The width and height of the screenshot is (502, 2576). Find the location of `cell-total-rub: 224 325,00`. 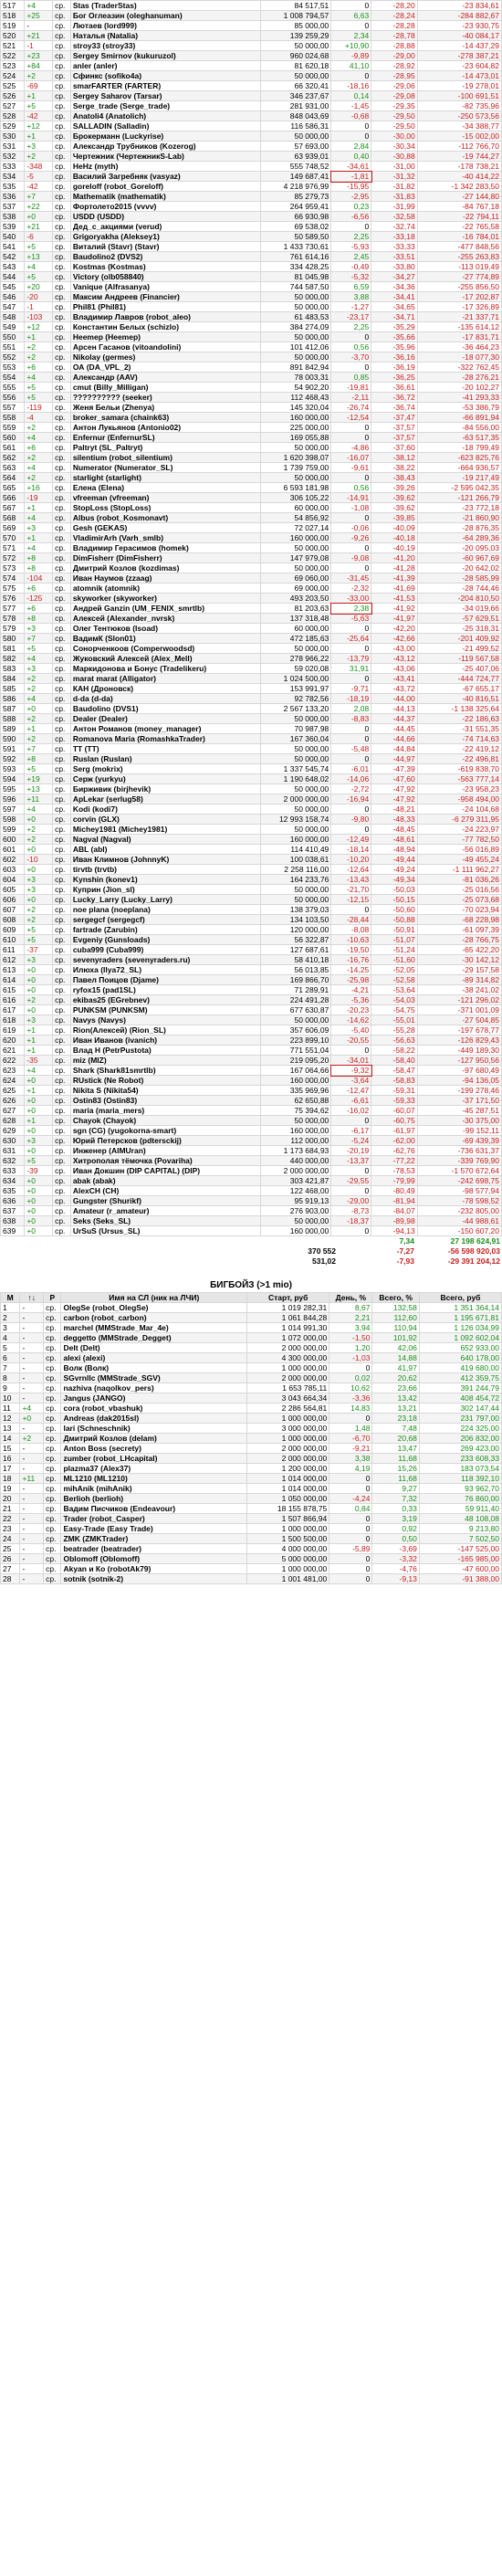

cell-total-rub: 224 325,00 is located at coordinates (460, 1428).